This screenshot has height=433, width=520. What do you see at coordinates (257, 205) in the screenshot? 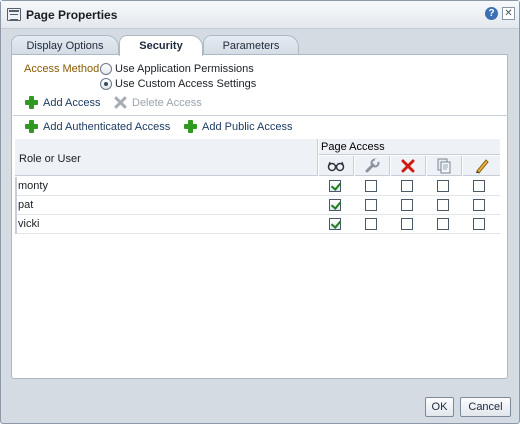
I see `table-row: pat` at bounding box center [257, 205].